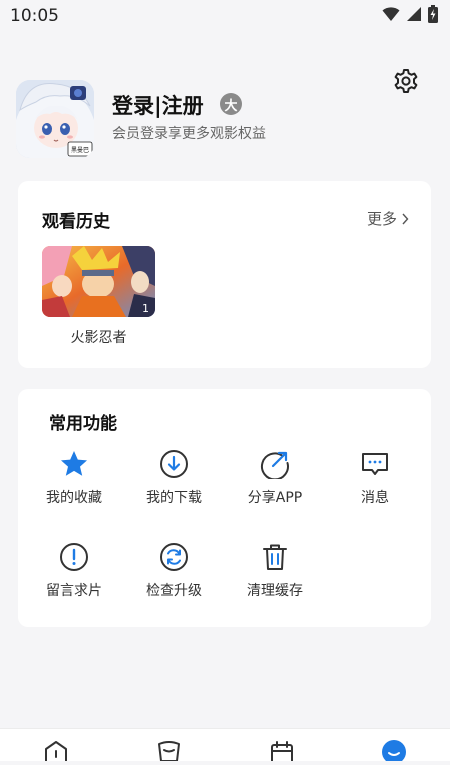 The width and height of the screenshot is (450, 765). I want to click on share-icon, so click(275, 465).